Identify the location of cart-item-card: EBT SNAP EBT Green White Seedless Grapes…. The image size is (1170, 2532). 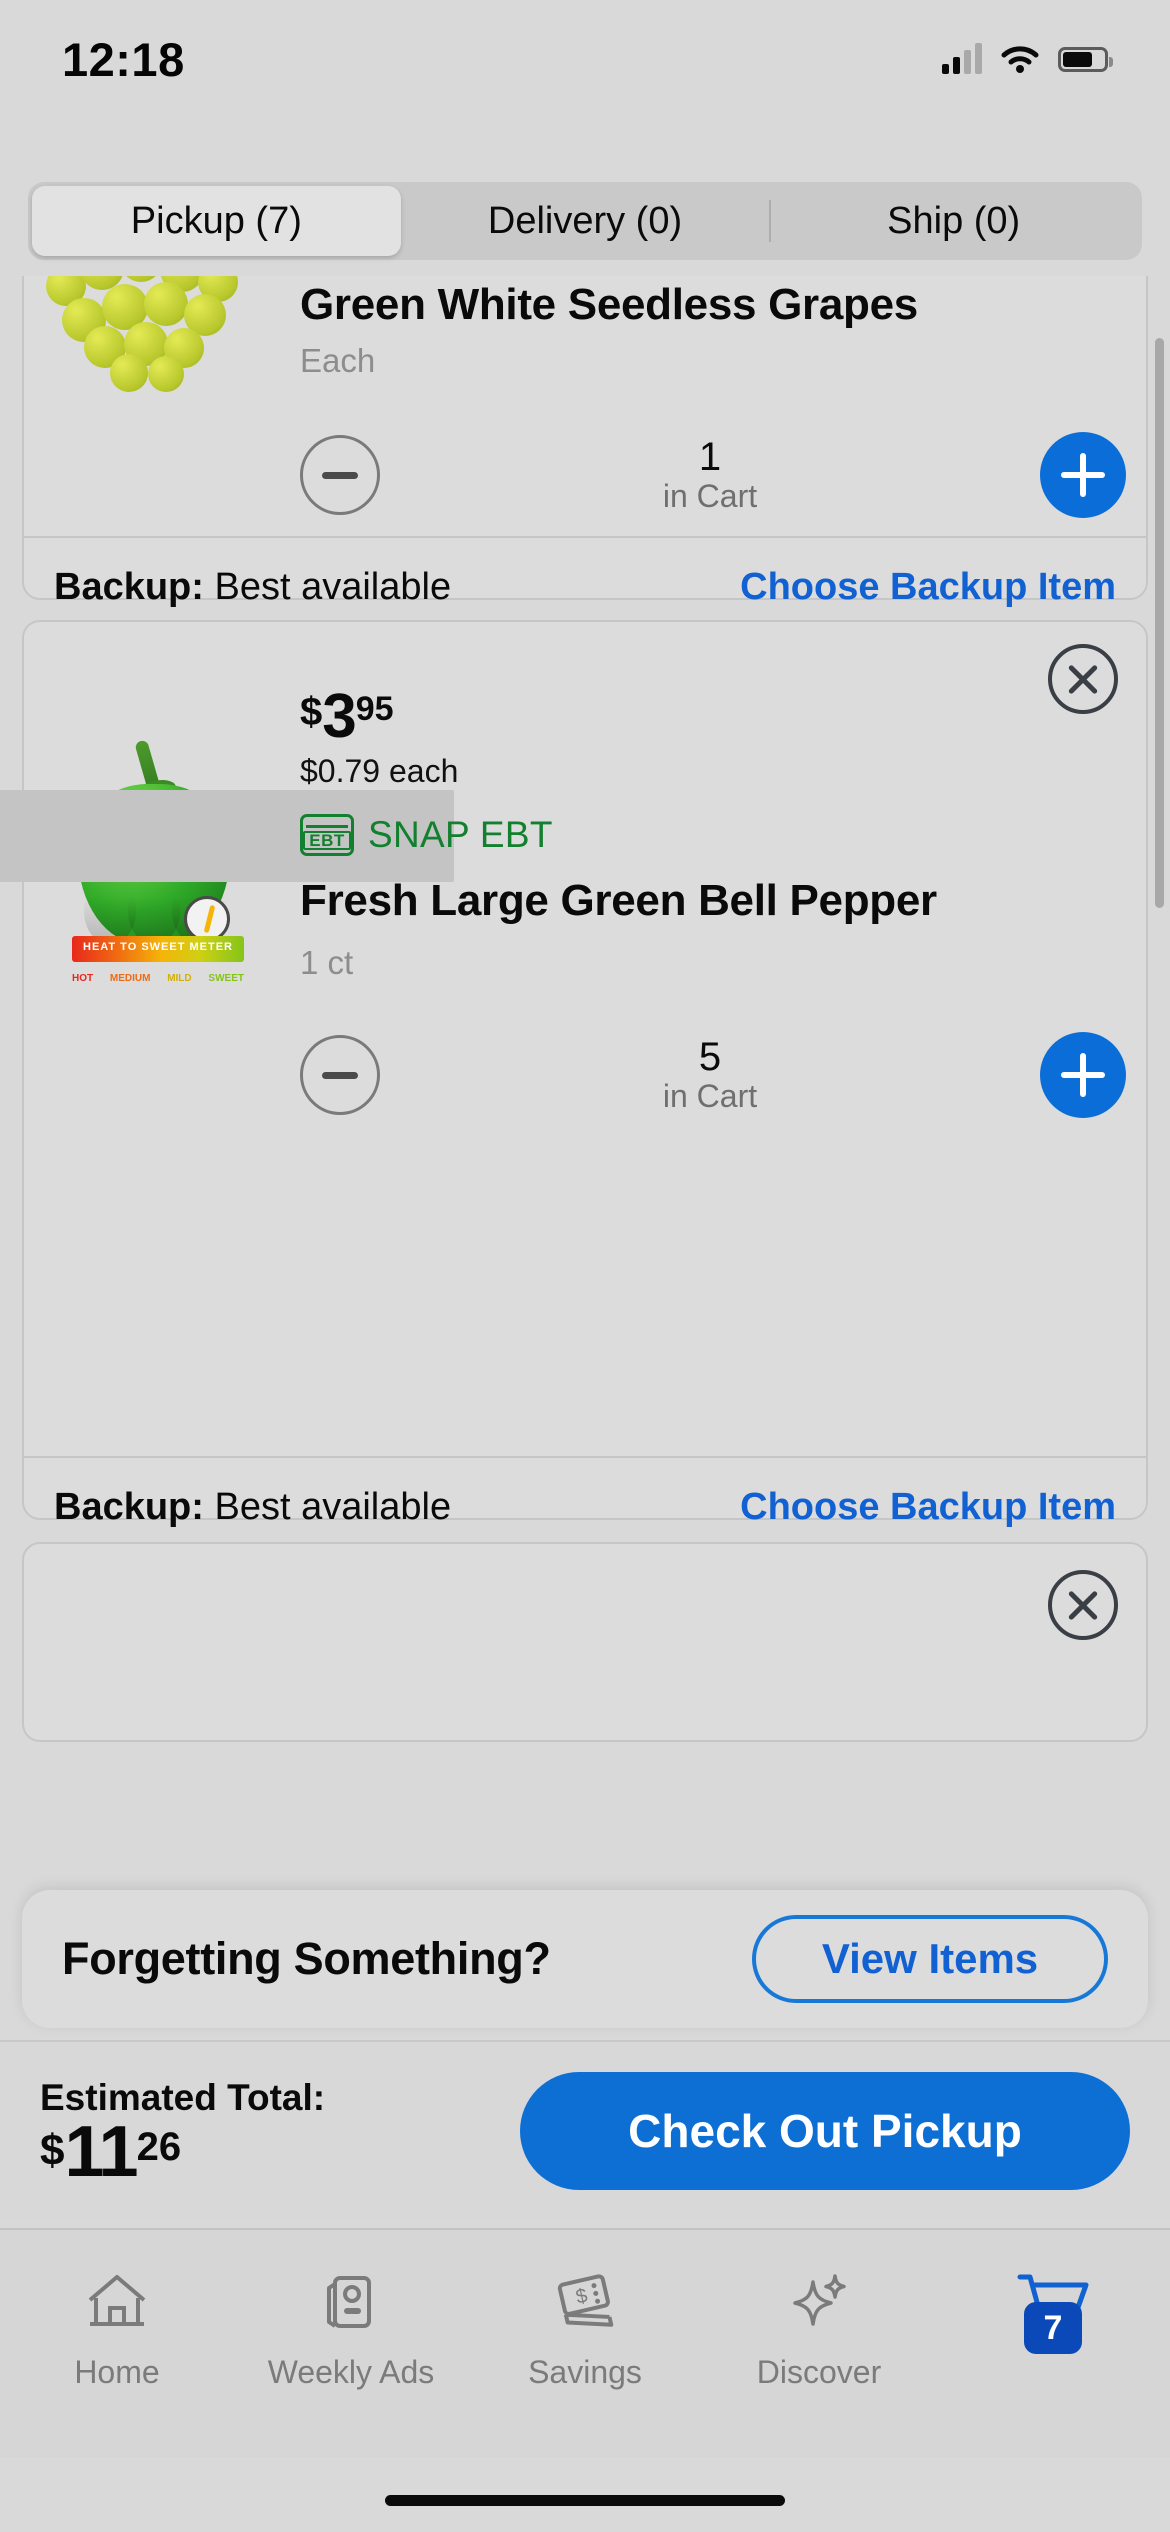
(585, 442).